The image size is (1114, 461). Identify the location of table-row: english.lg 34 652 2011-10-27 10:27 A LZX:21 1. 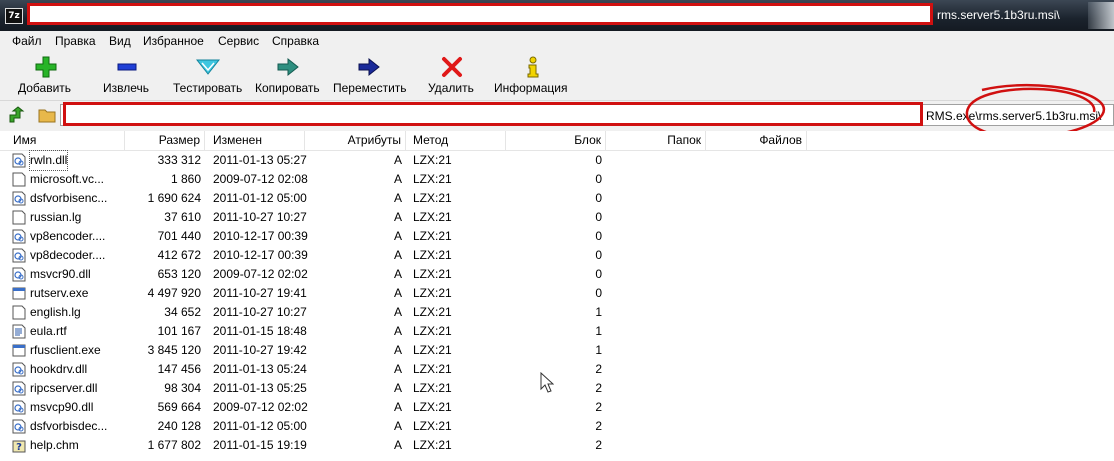
(557, 312).